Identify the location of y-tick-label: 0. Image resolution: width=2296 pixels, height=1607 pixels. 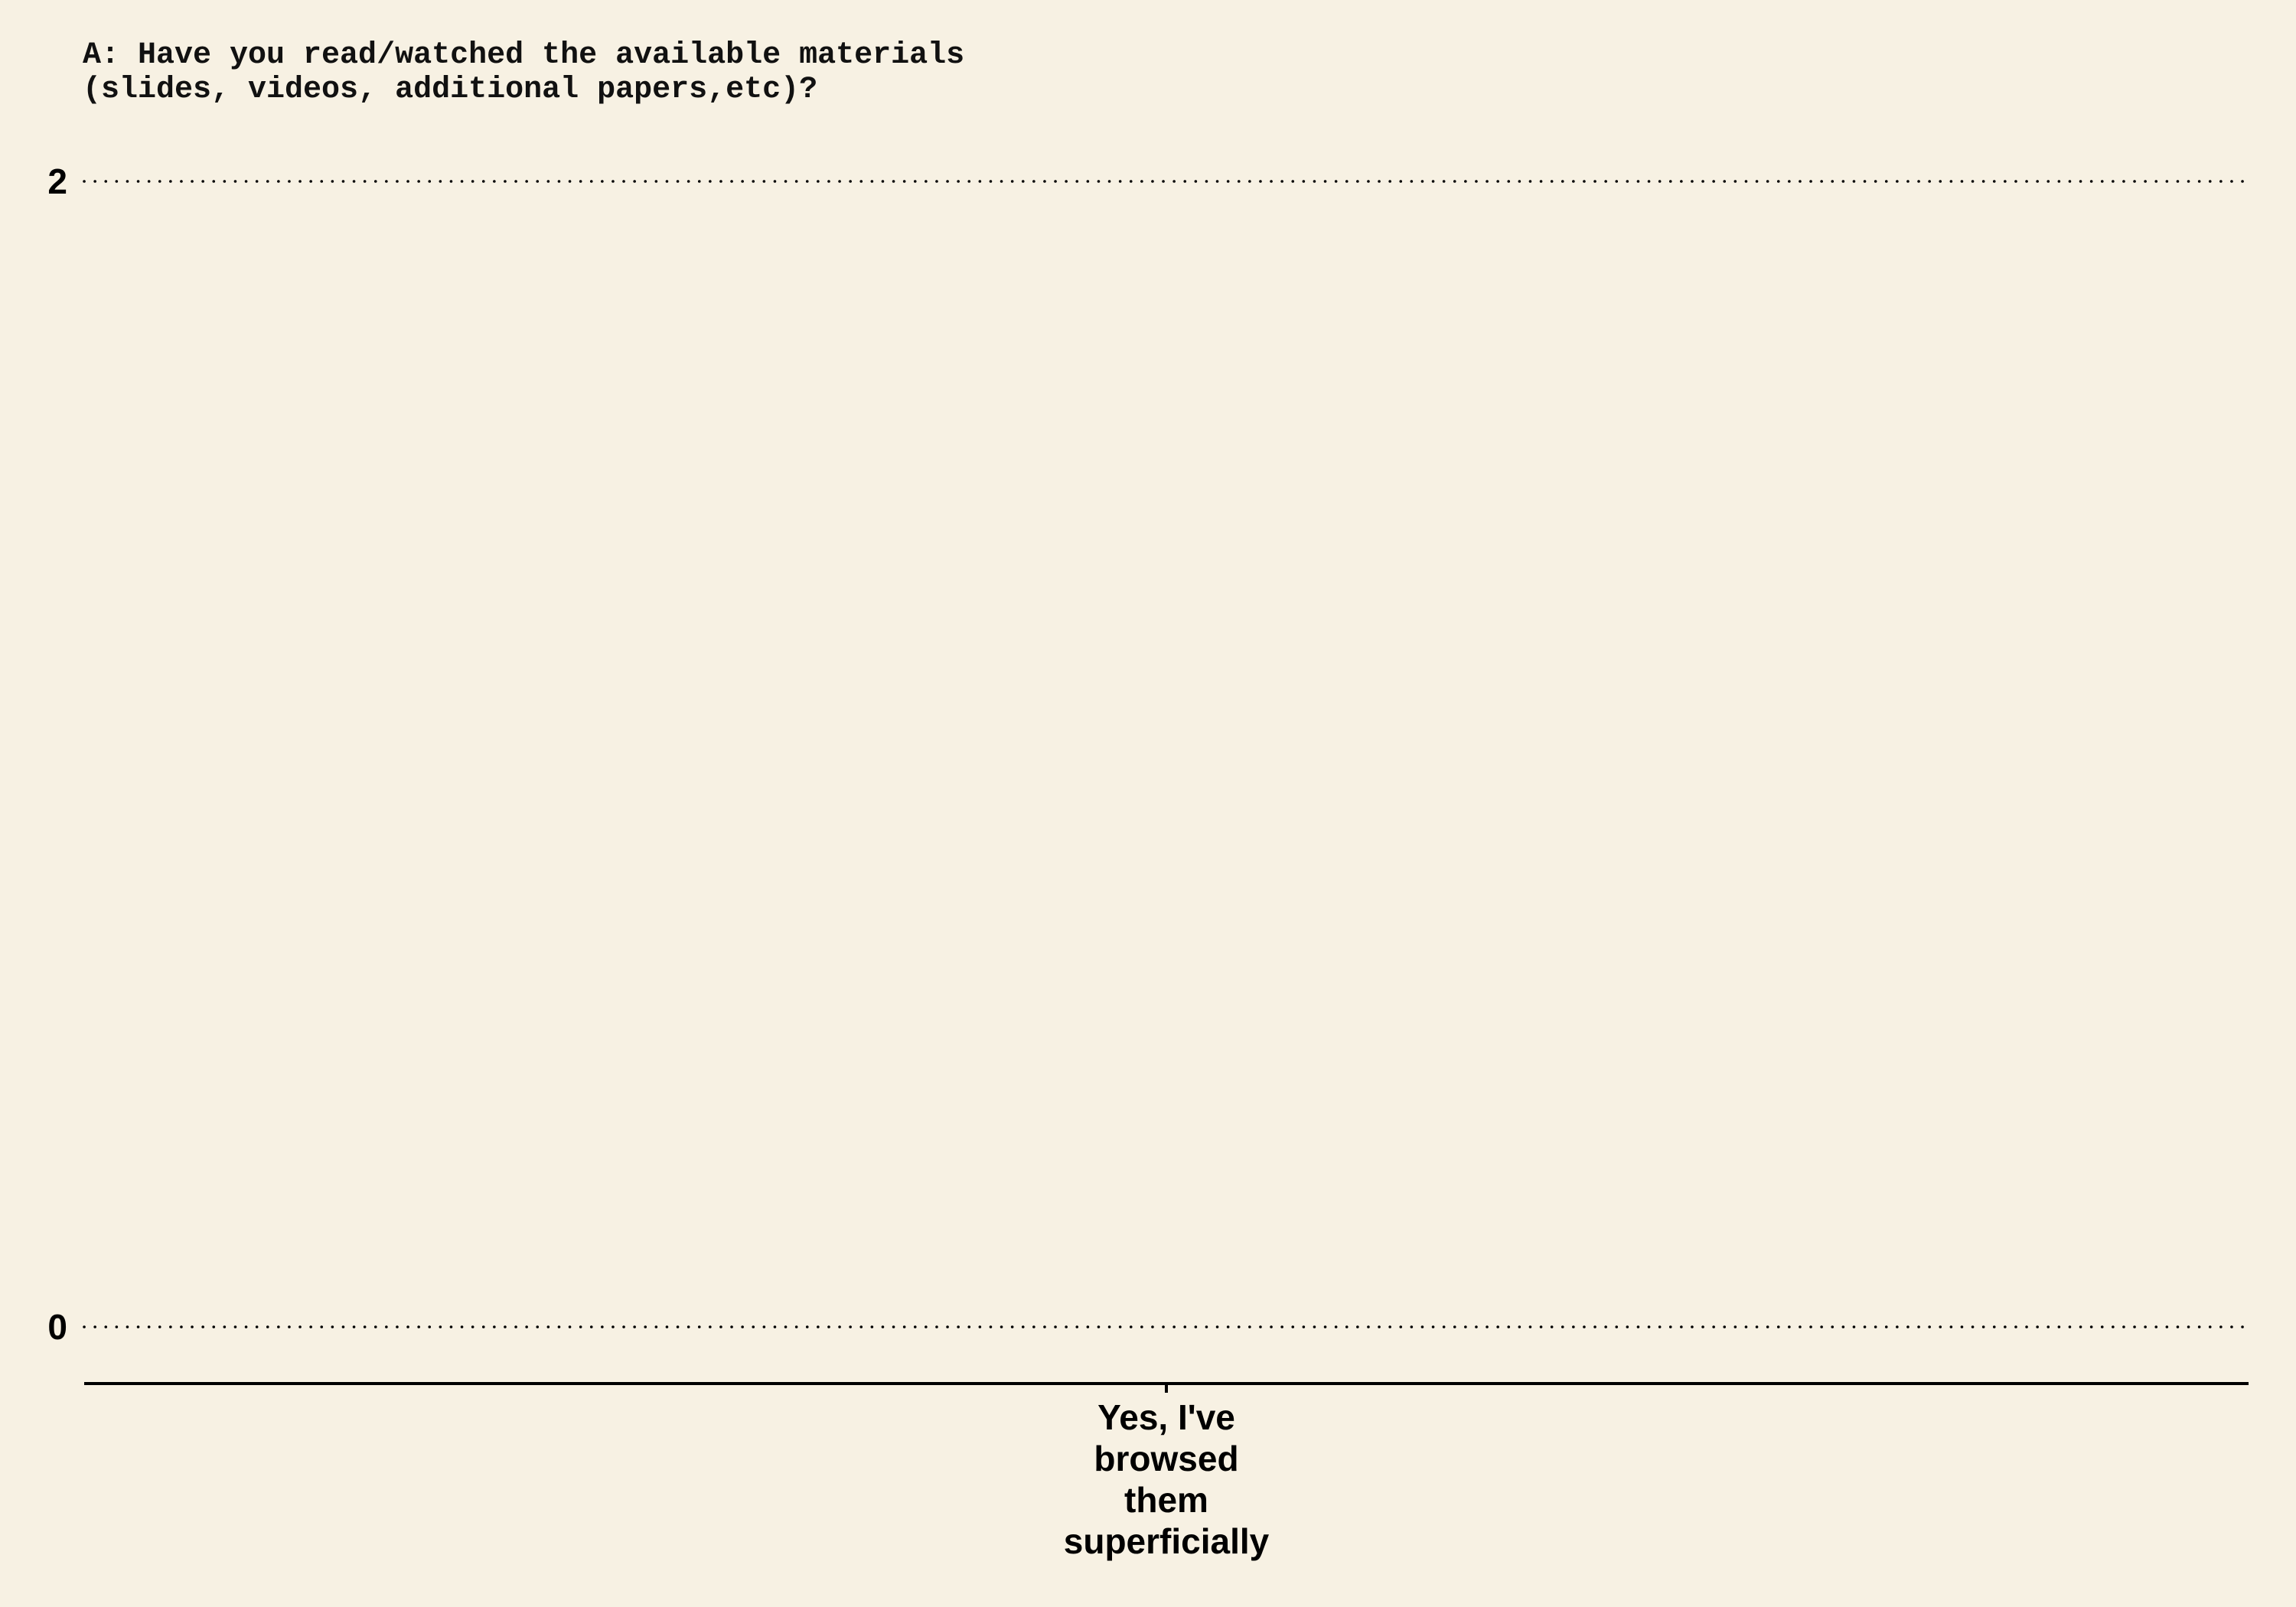
(57, 1327).